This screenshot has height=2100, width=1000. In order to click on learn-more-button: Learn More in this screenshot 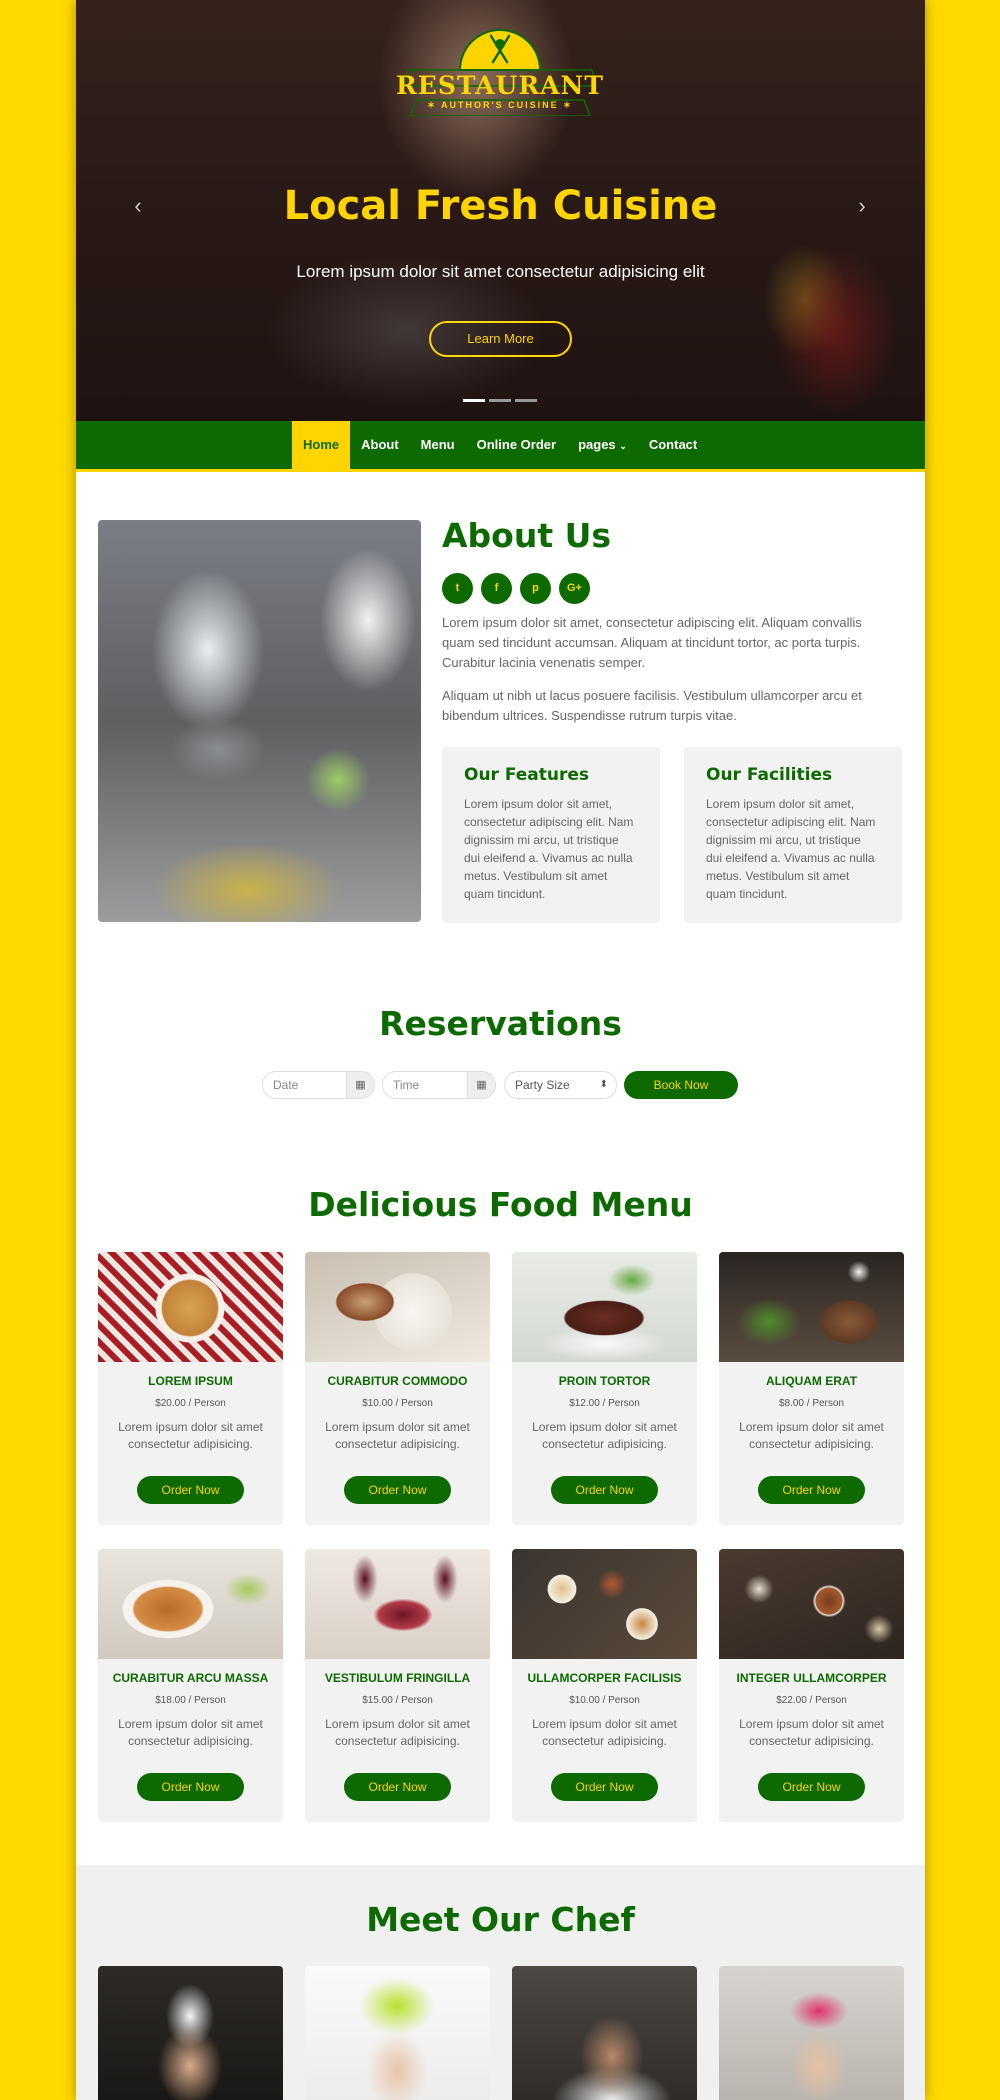, I will do `click(500, 339)`.